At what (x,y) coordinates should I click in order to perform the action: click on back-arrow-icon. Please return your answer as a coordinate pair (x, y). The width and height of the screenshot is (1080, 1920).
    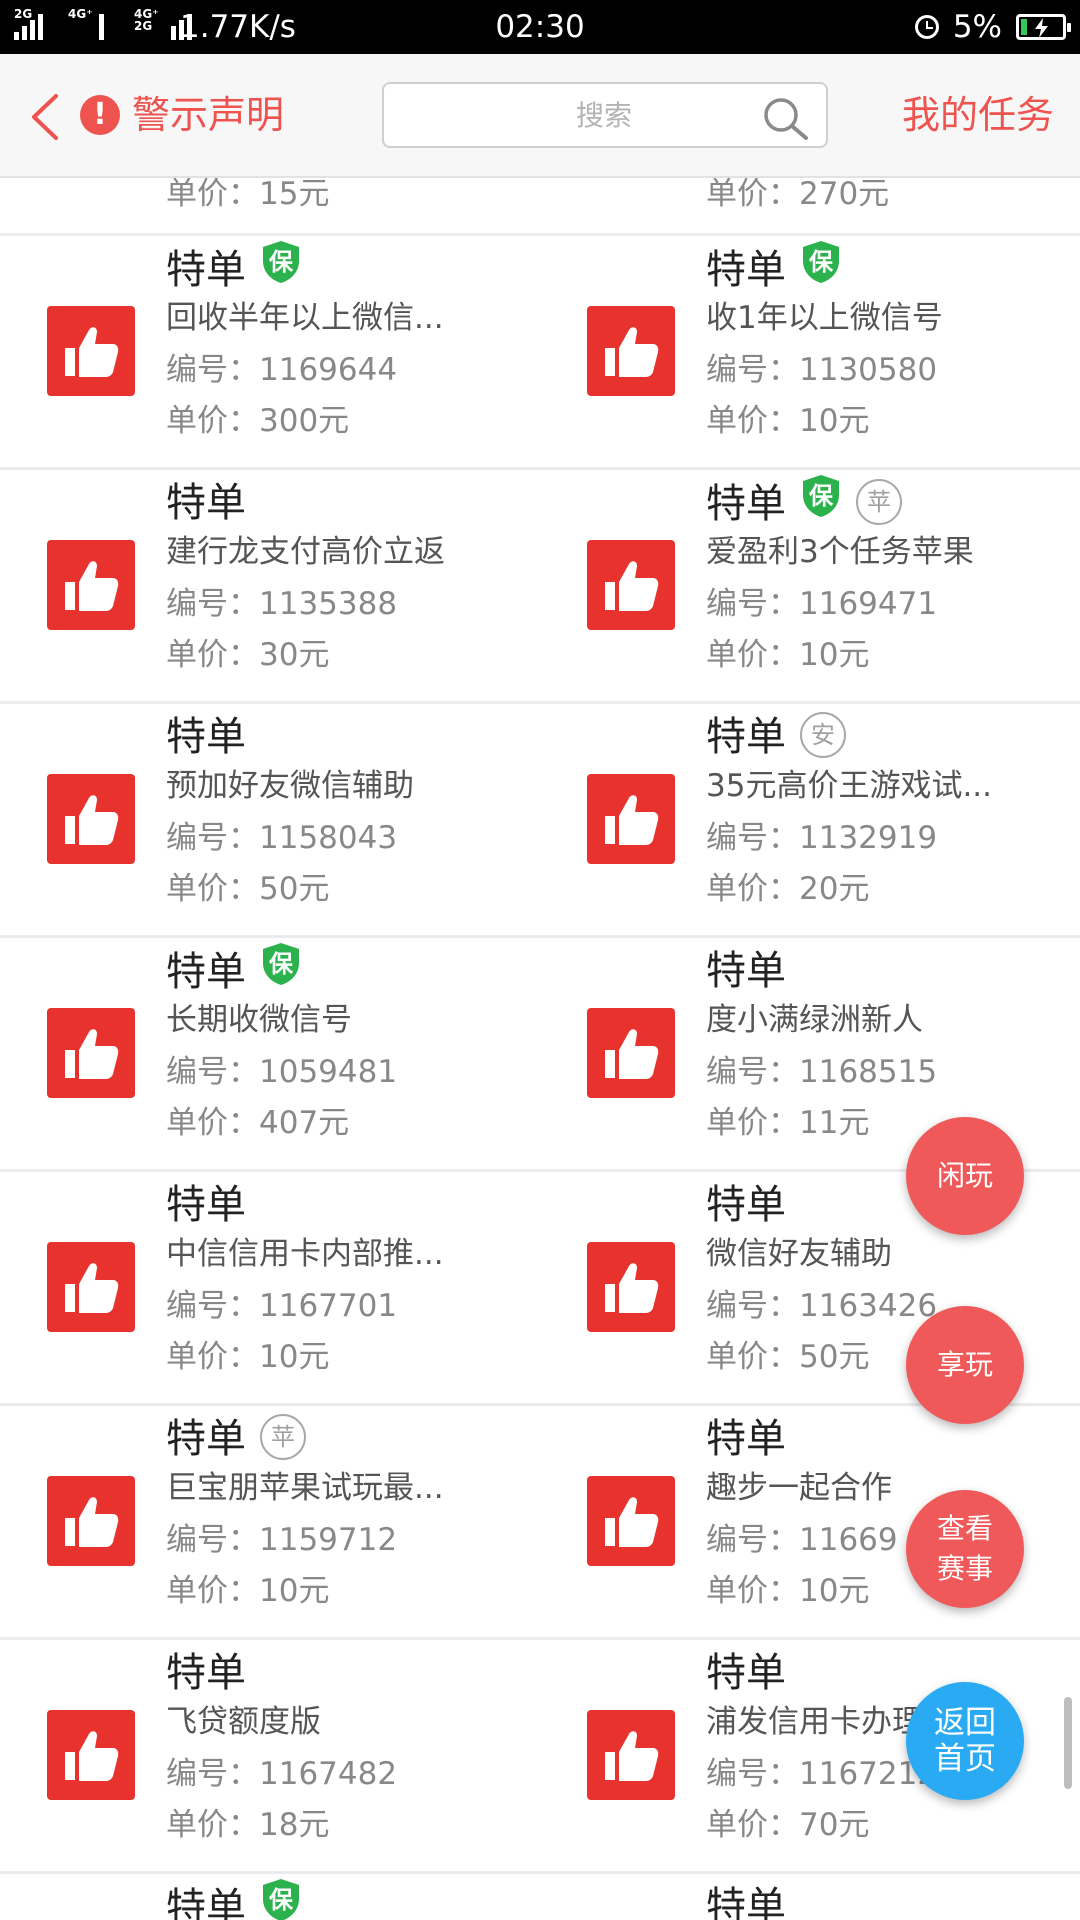
    Looking at the image, I should click on (46, 117).